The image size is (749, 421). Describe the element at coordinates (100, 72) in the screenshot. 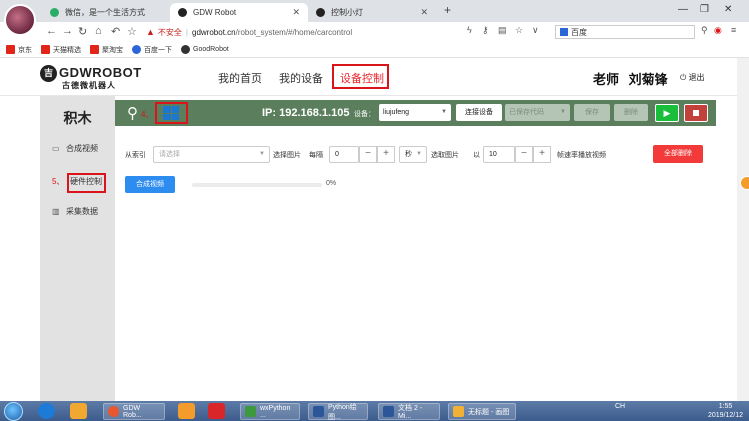

I see `logo-text: GDWROBOT` at that location.